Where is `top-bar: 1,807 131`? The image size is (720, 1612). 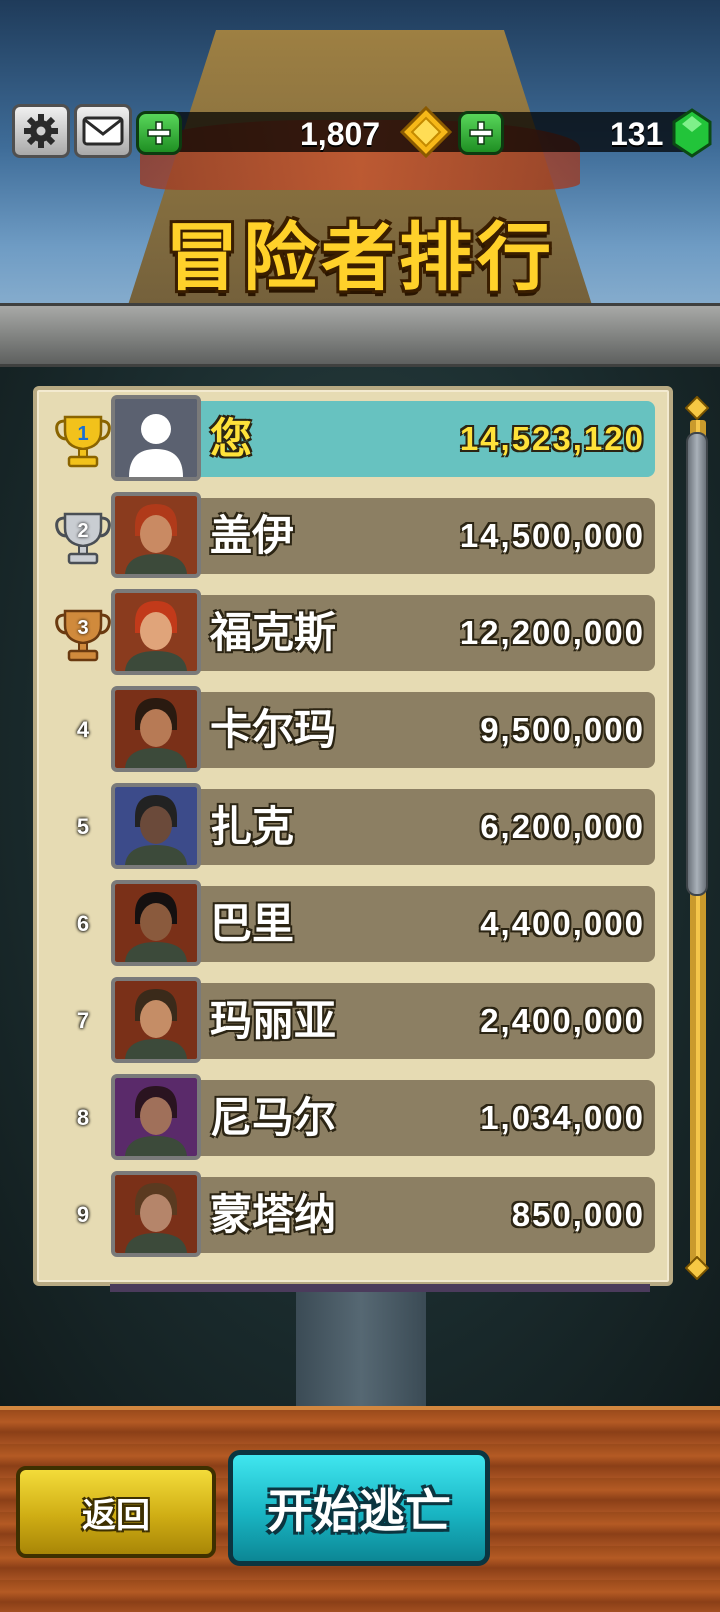 top-bar: 1,807 131 is located at coordinates (362, 131).